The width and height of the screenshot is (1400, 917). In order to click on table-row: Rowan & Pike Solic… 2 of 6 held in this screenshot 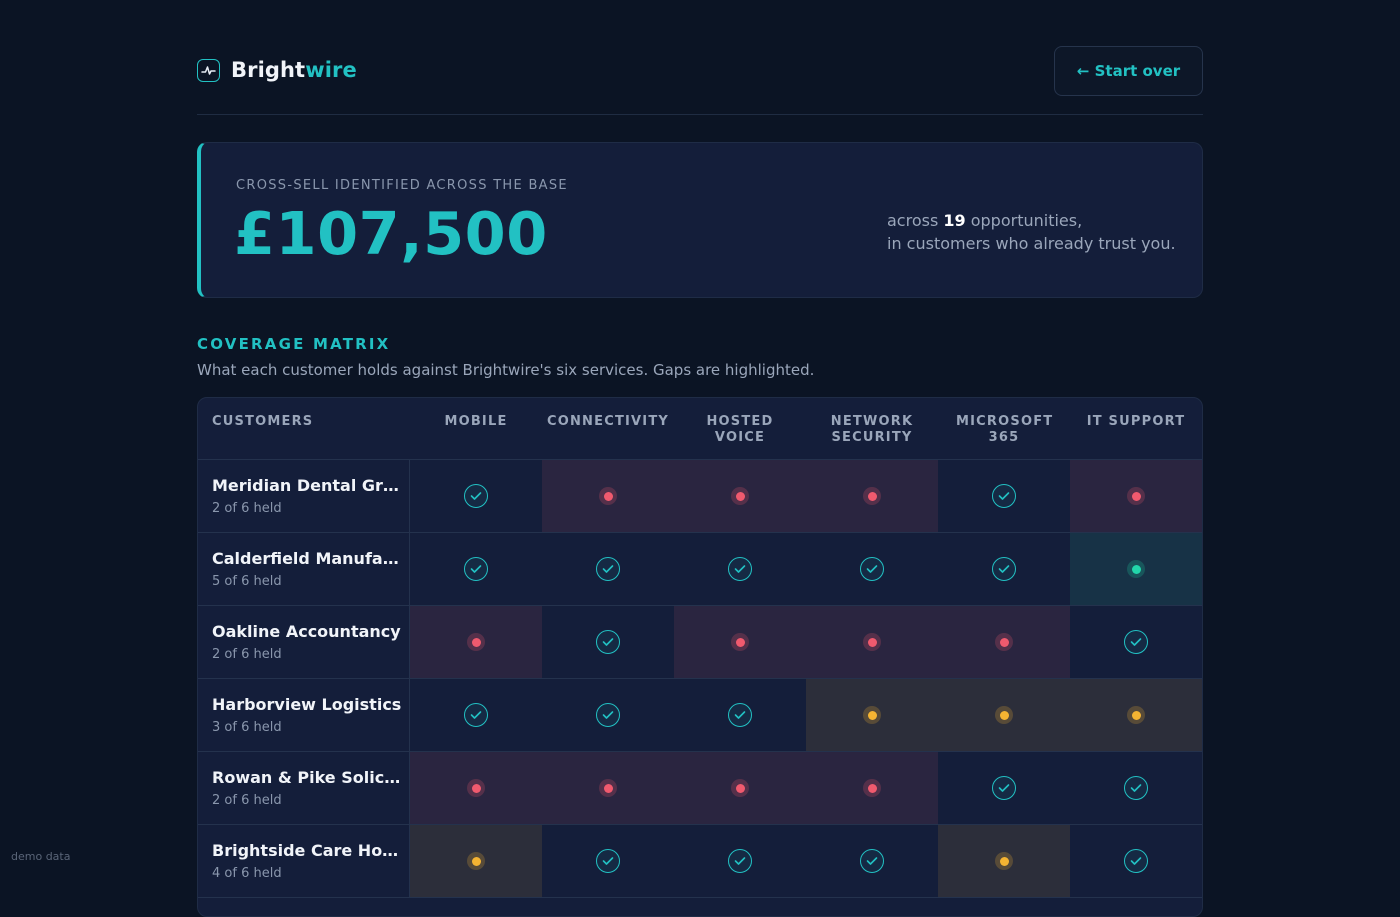, I will do `click(700, 788)`.